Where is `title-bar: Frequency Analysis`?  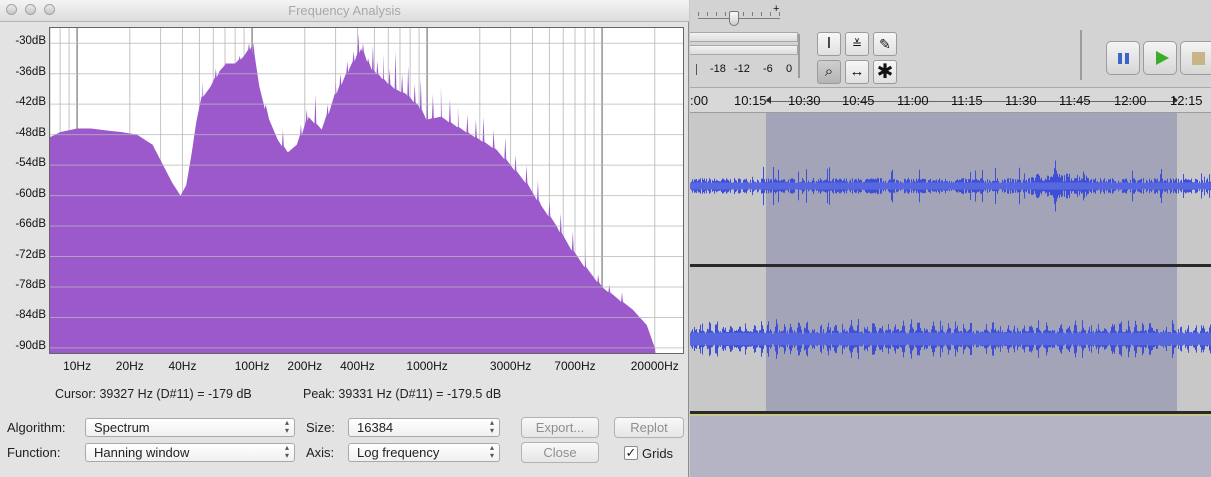 title-bar: Frequency Analysis is located at coordinates (344, 11).